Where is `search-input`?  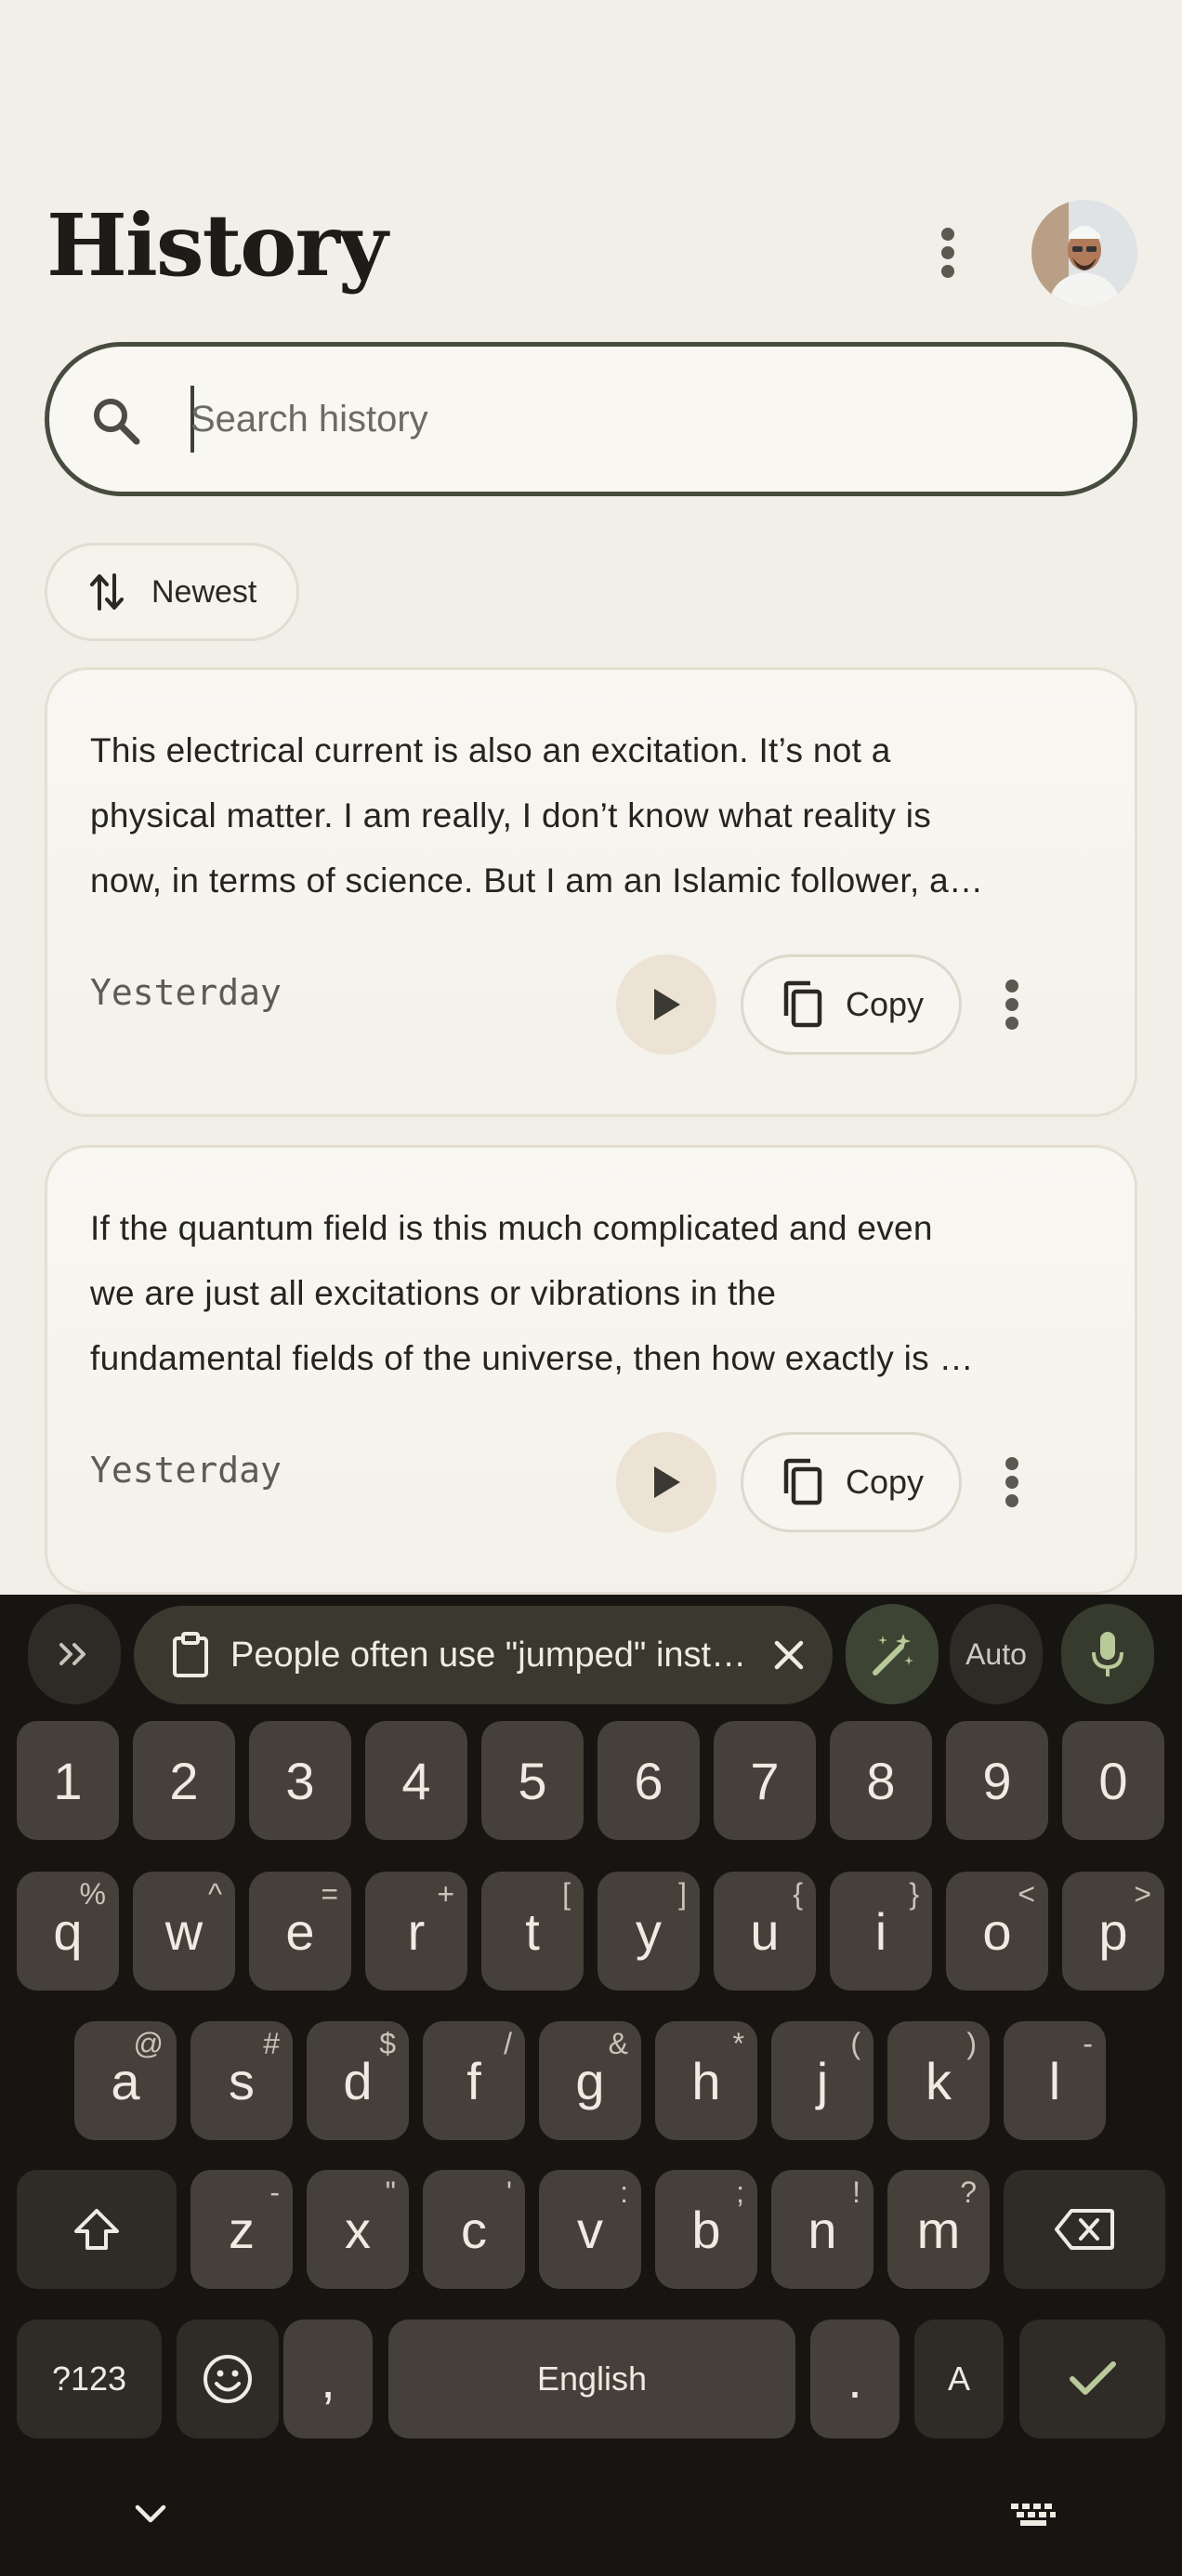 search-input is located at coordinates (636, 419).